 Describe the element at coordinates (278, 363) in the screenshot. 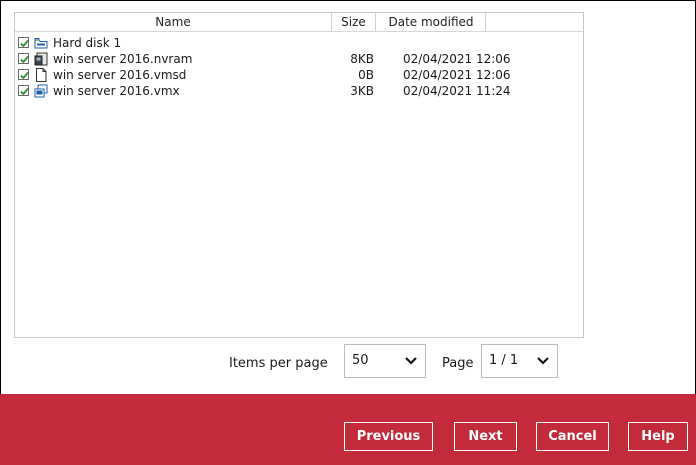

I see `items-per-page-label: Items per page` at that location.